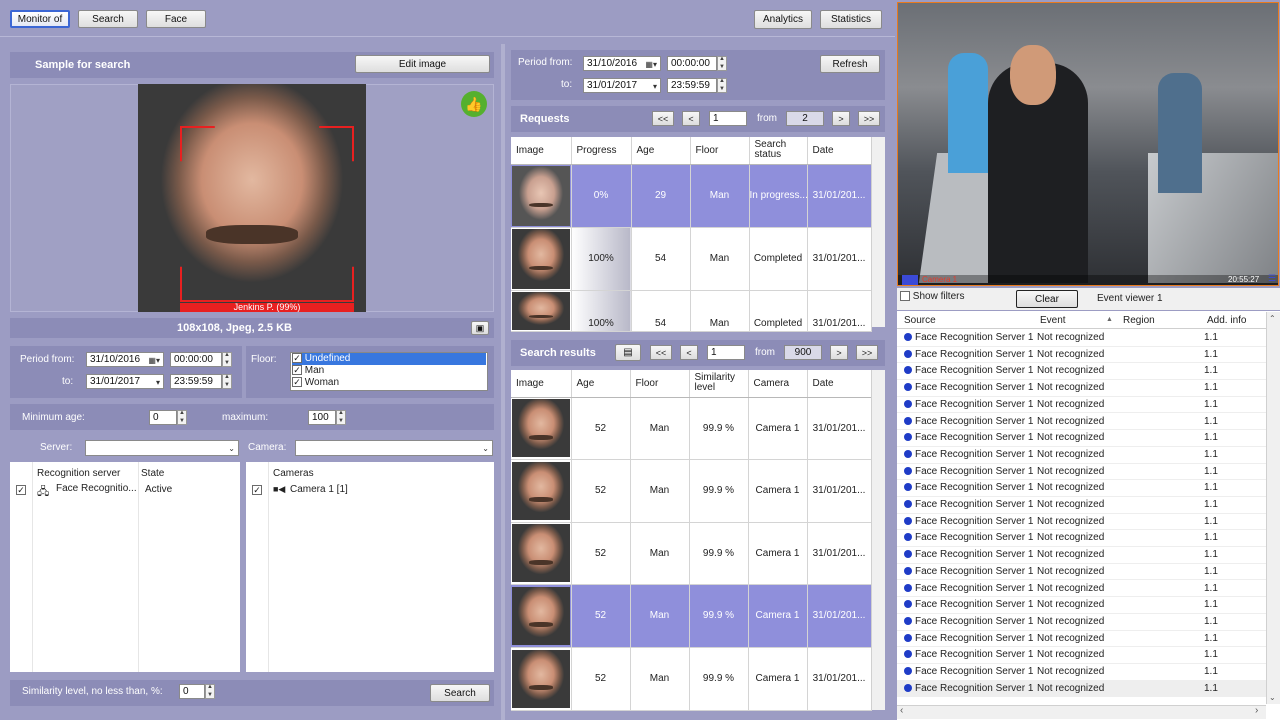 This screenshot has height=720, width=1280. I want to click on search-button: Search, so click(460, 693).